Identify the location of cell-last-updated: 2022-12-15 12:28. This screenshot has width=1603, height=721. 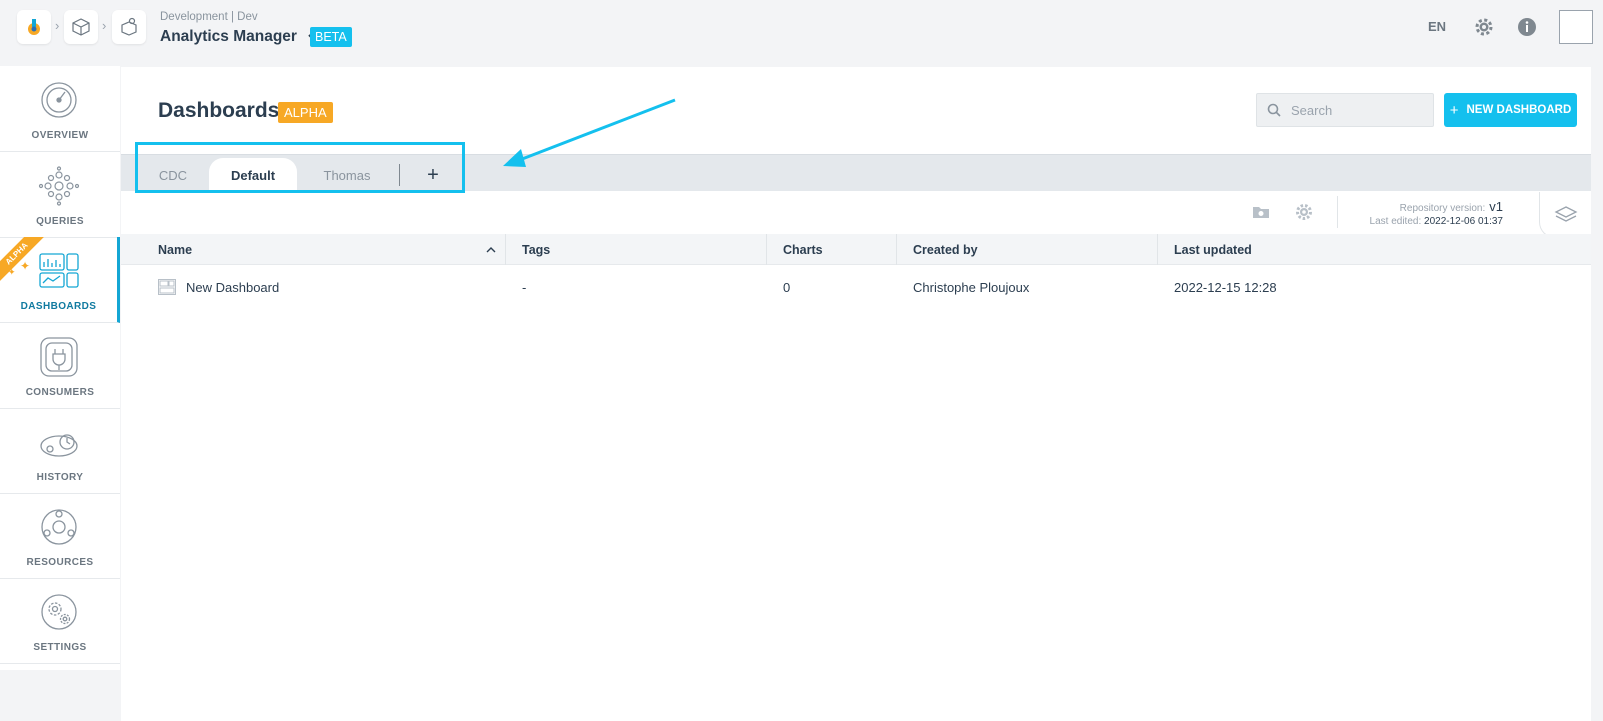
(1225, 287).